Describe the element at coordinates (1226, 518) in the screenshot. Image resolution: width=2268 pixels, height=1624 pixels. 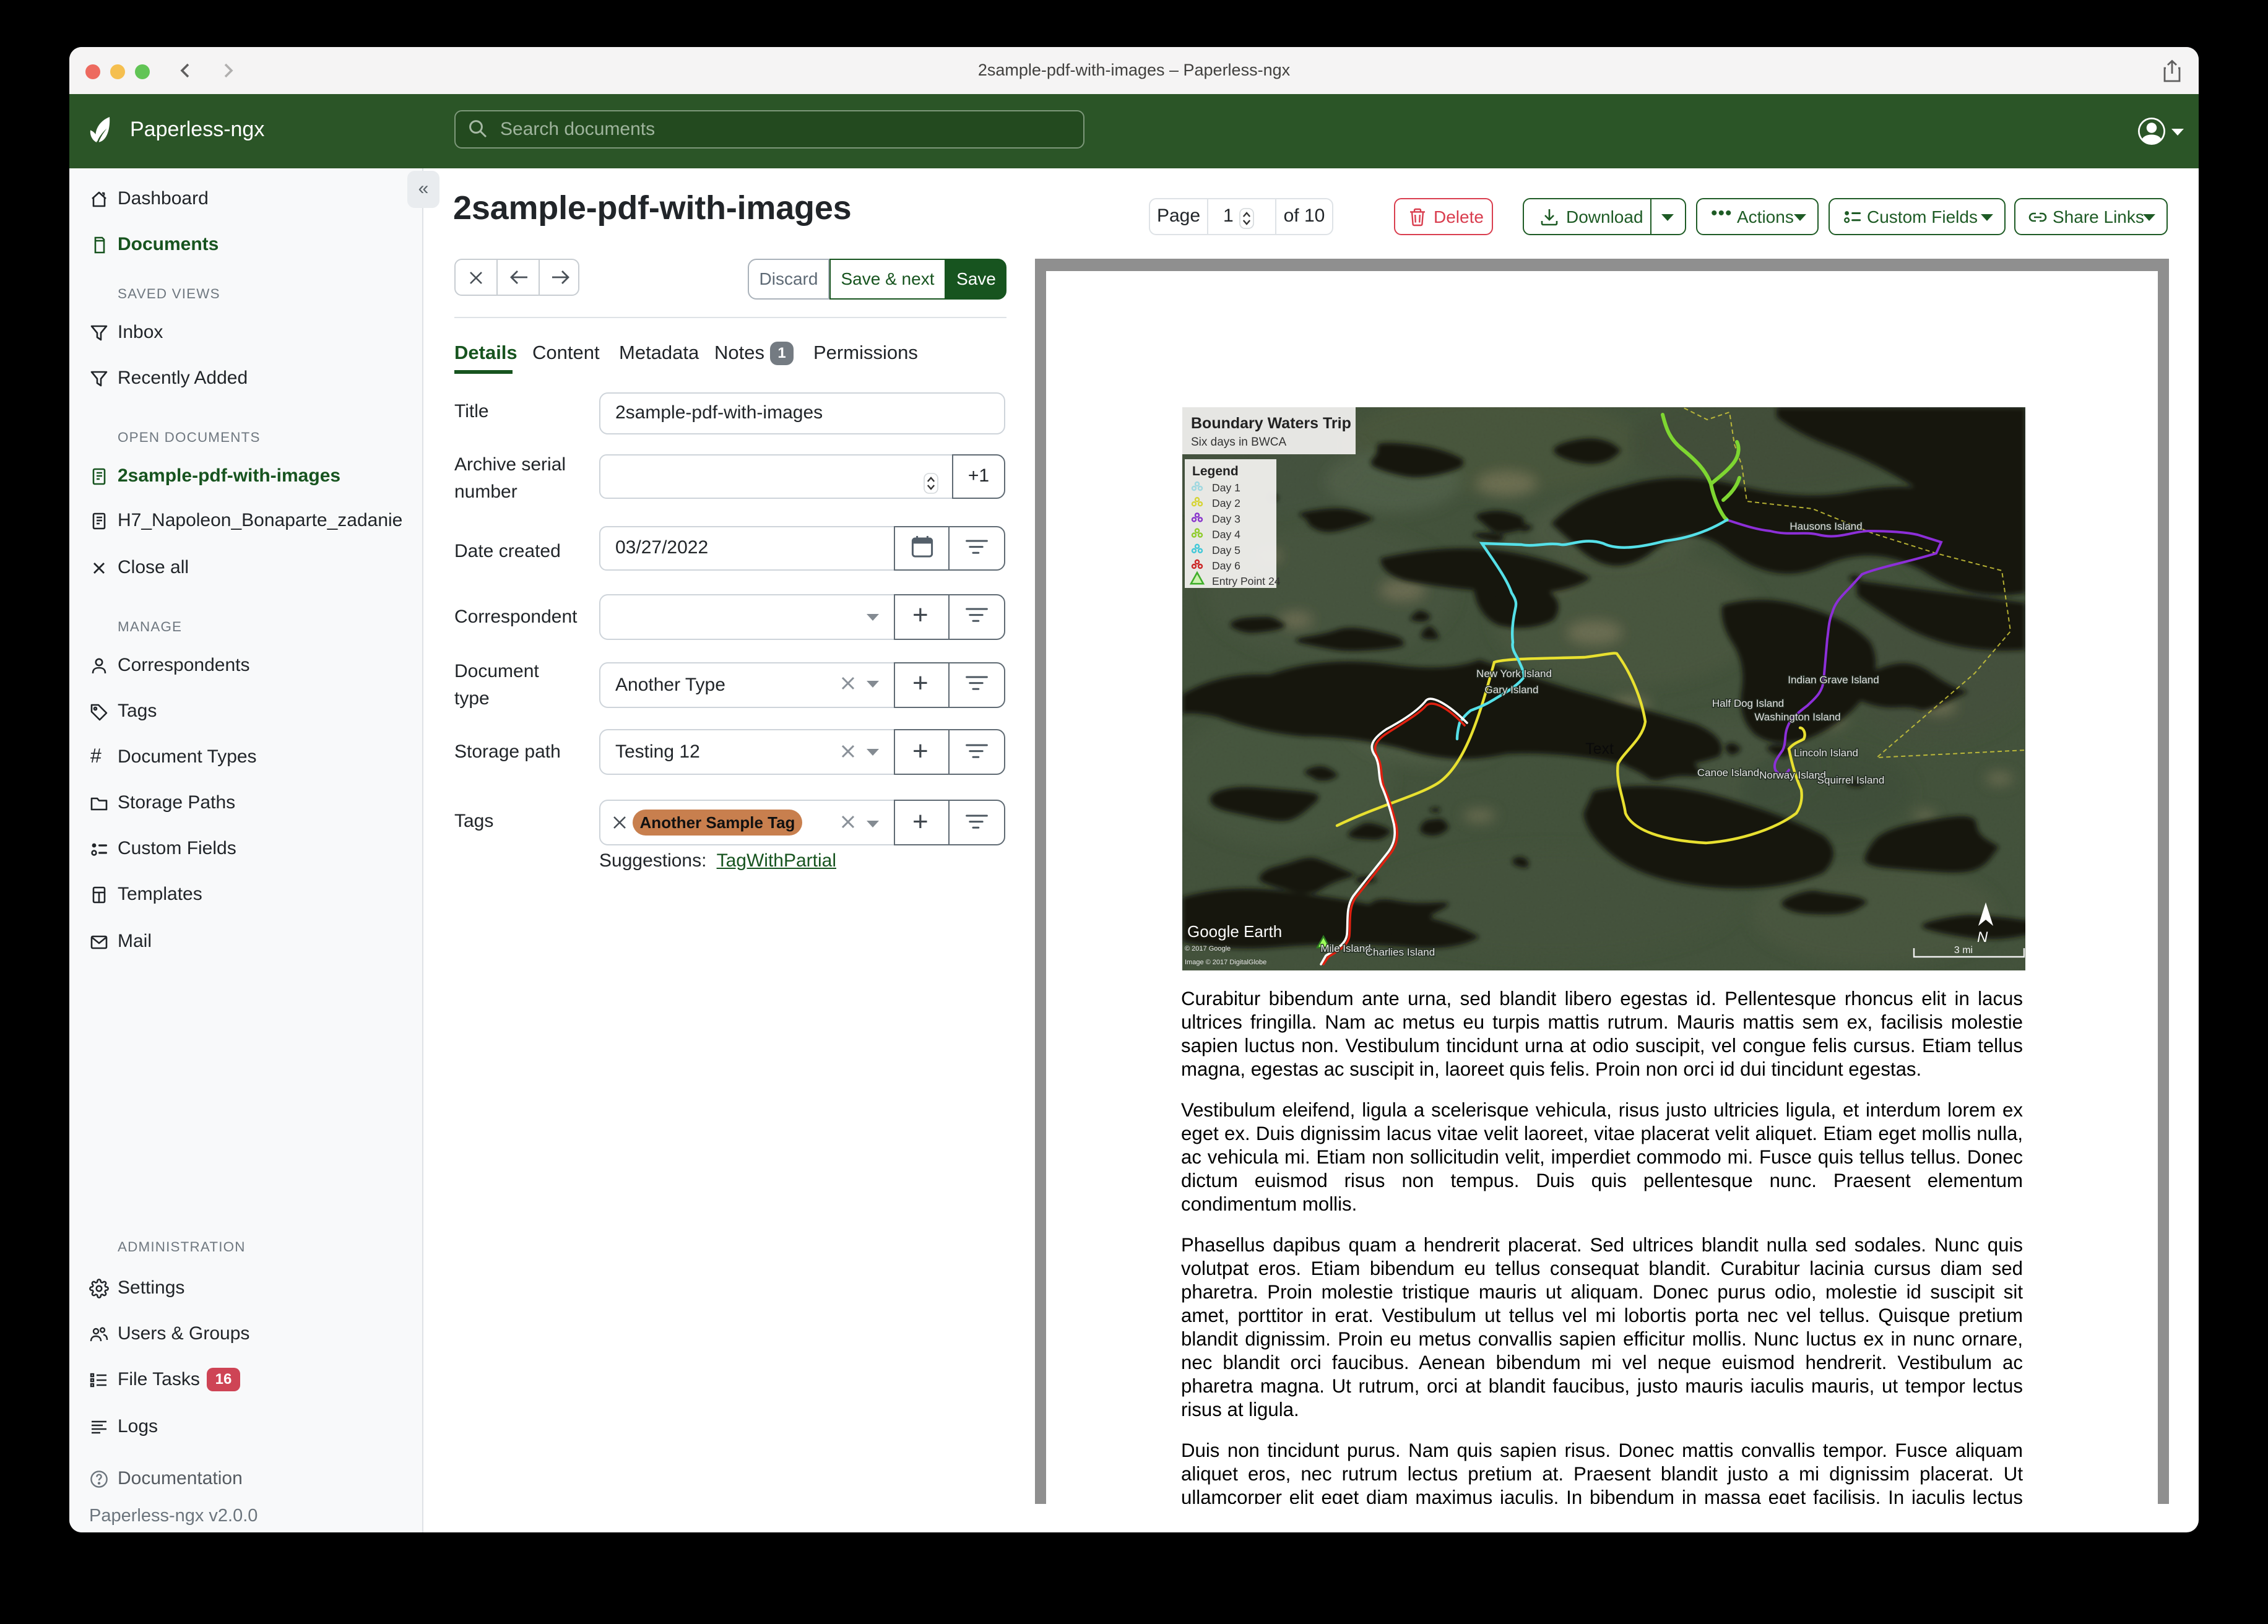
I see `svg-text: Day 3` at that location.